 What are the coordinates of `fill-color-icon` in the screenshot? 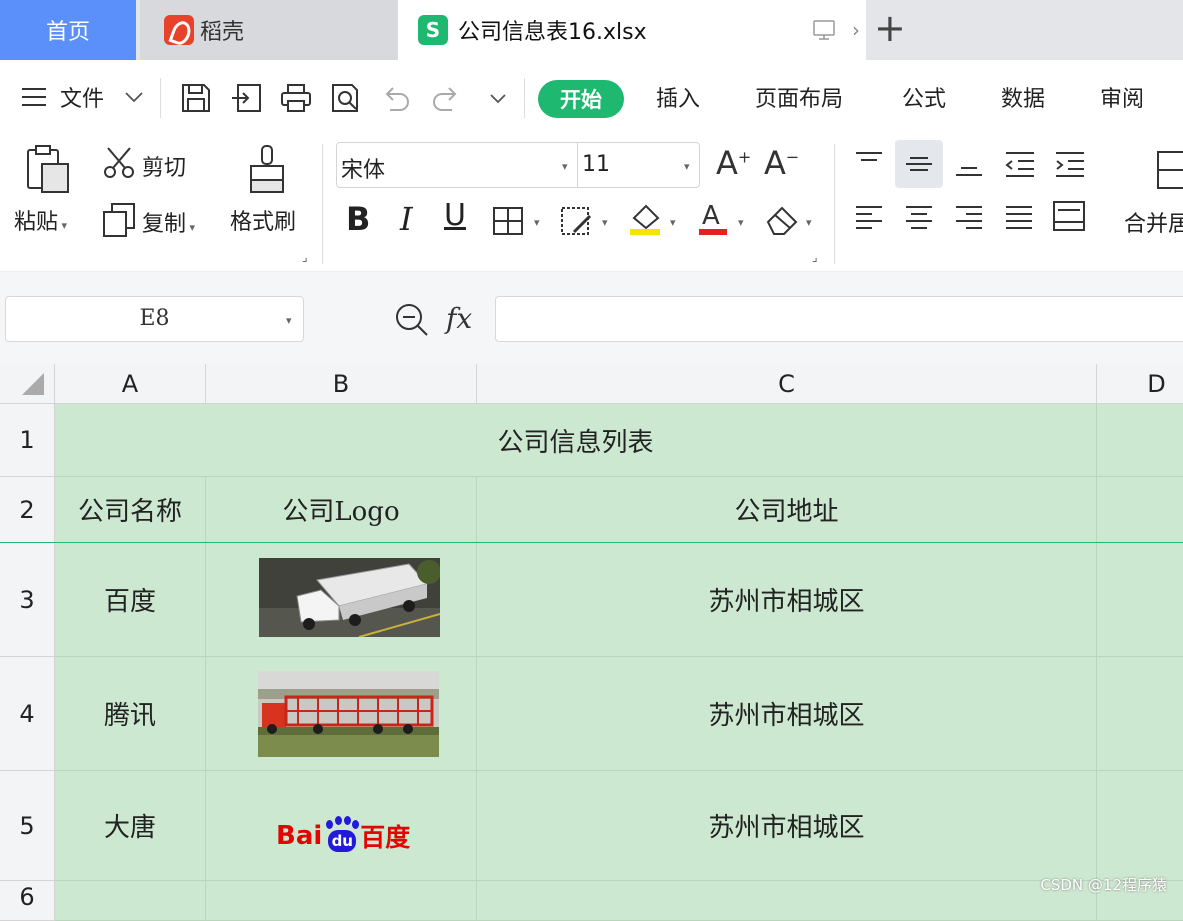 It's located at (646, 218).